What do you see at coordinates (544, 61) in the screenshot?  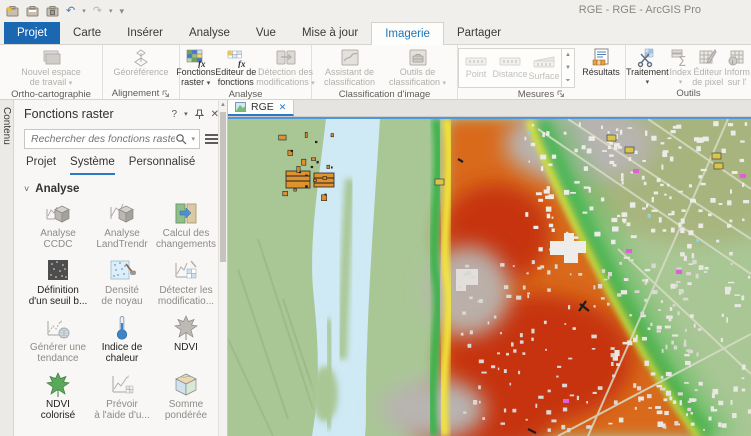 I see `surface-ruler-icon` at bounding box center [544, 61].